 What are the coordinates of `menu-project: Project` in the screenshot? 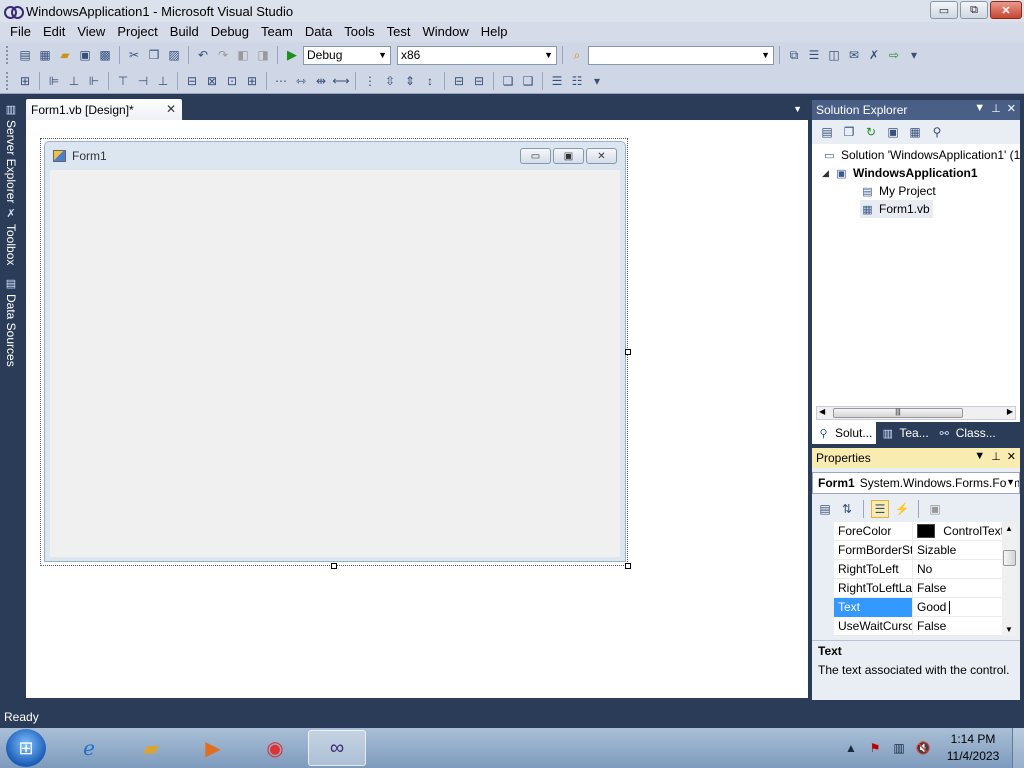 It's located at (137, 32).